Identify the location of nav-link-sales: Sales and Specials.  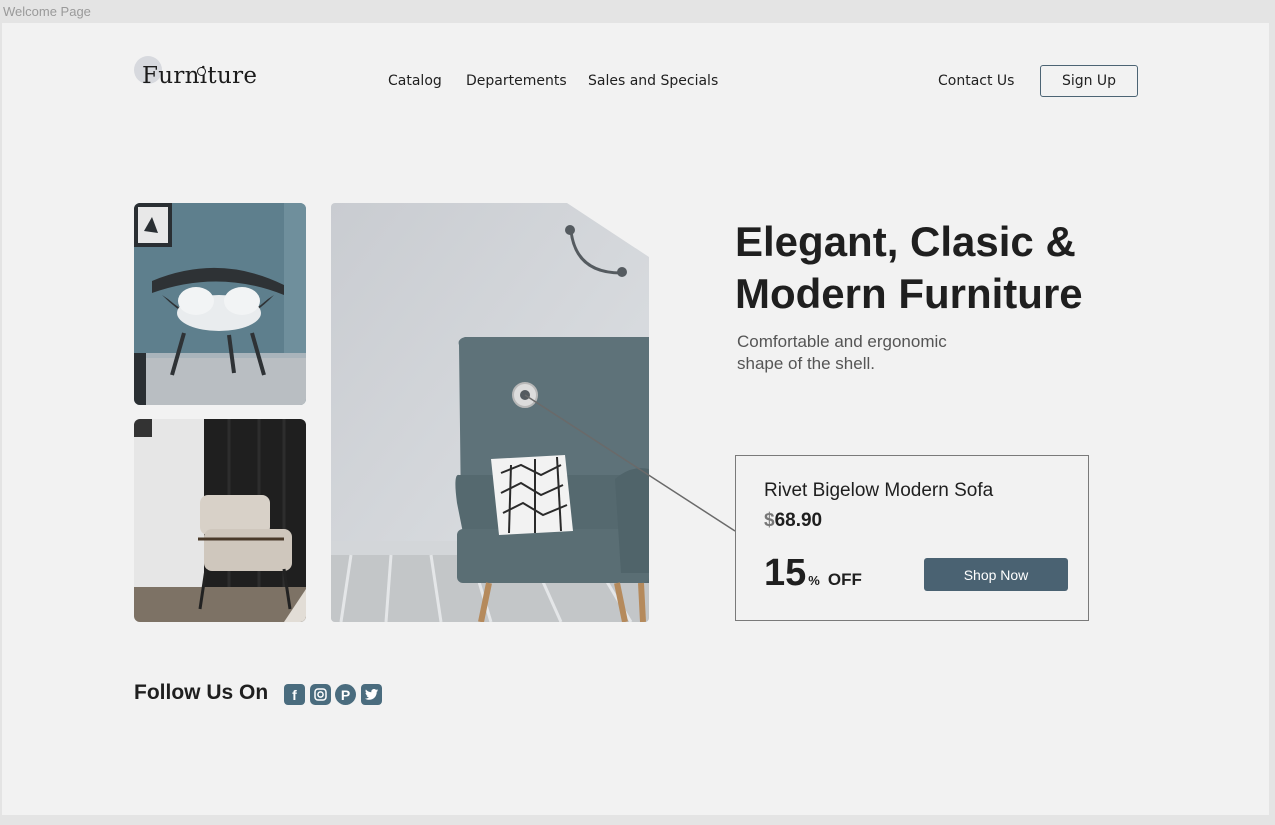
(653, 81).